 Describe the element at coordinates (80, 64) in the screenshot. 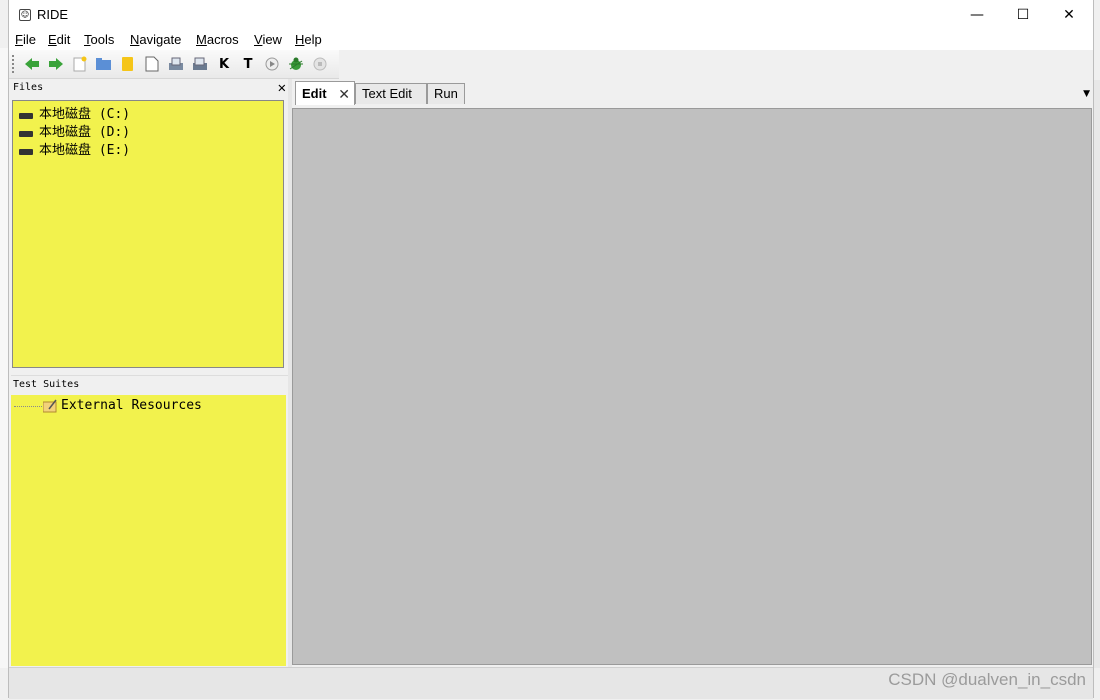

I see `new-project-icon` at that location.